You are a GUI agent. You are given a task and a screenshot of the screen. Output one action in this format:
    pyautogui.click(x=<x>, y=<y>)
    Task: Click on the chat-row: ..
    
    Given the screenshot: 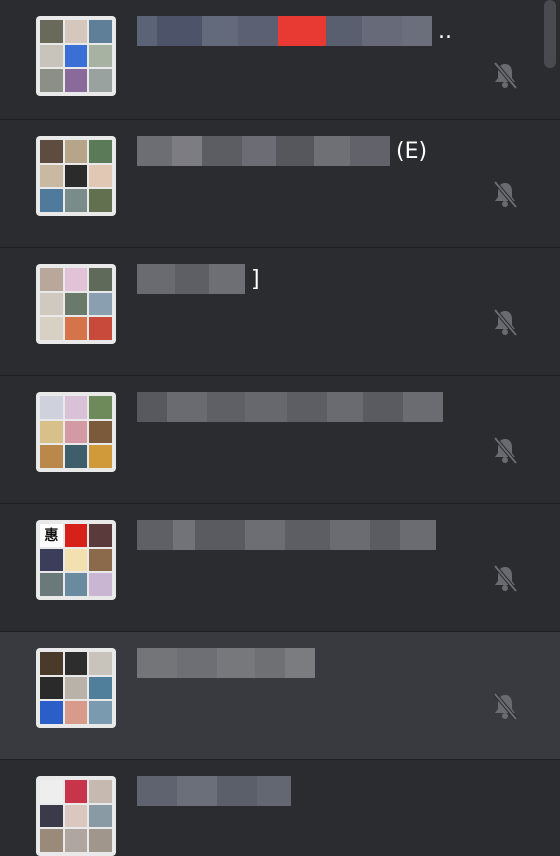 What is the action you would take?
    pyautogui.click(x=280, y=60)
    